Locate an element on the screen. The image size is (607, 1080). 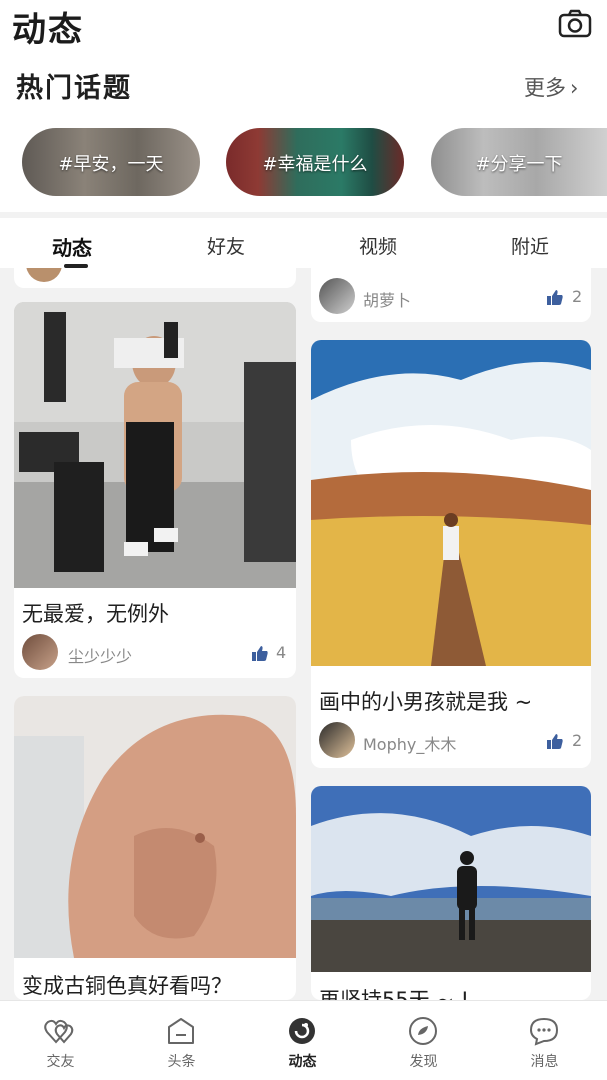
nav-item-moments: 动态 is located at coordinates (302, 1040).